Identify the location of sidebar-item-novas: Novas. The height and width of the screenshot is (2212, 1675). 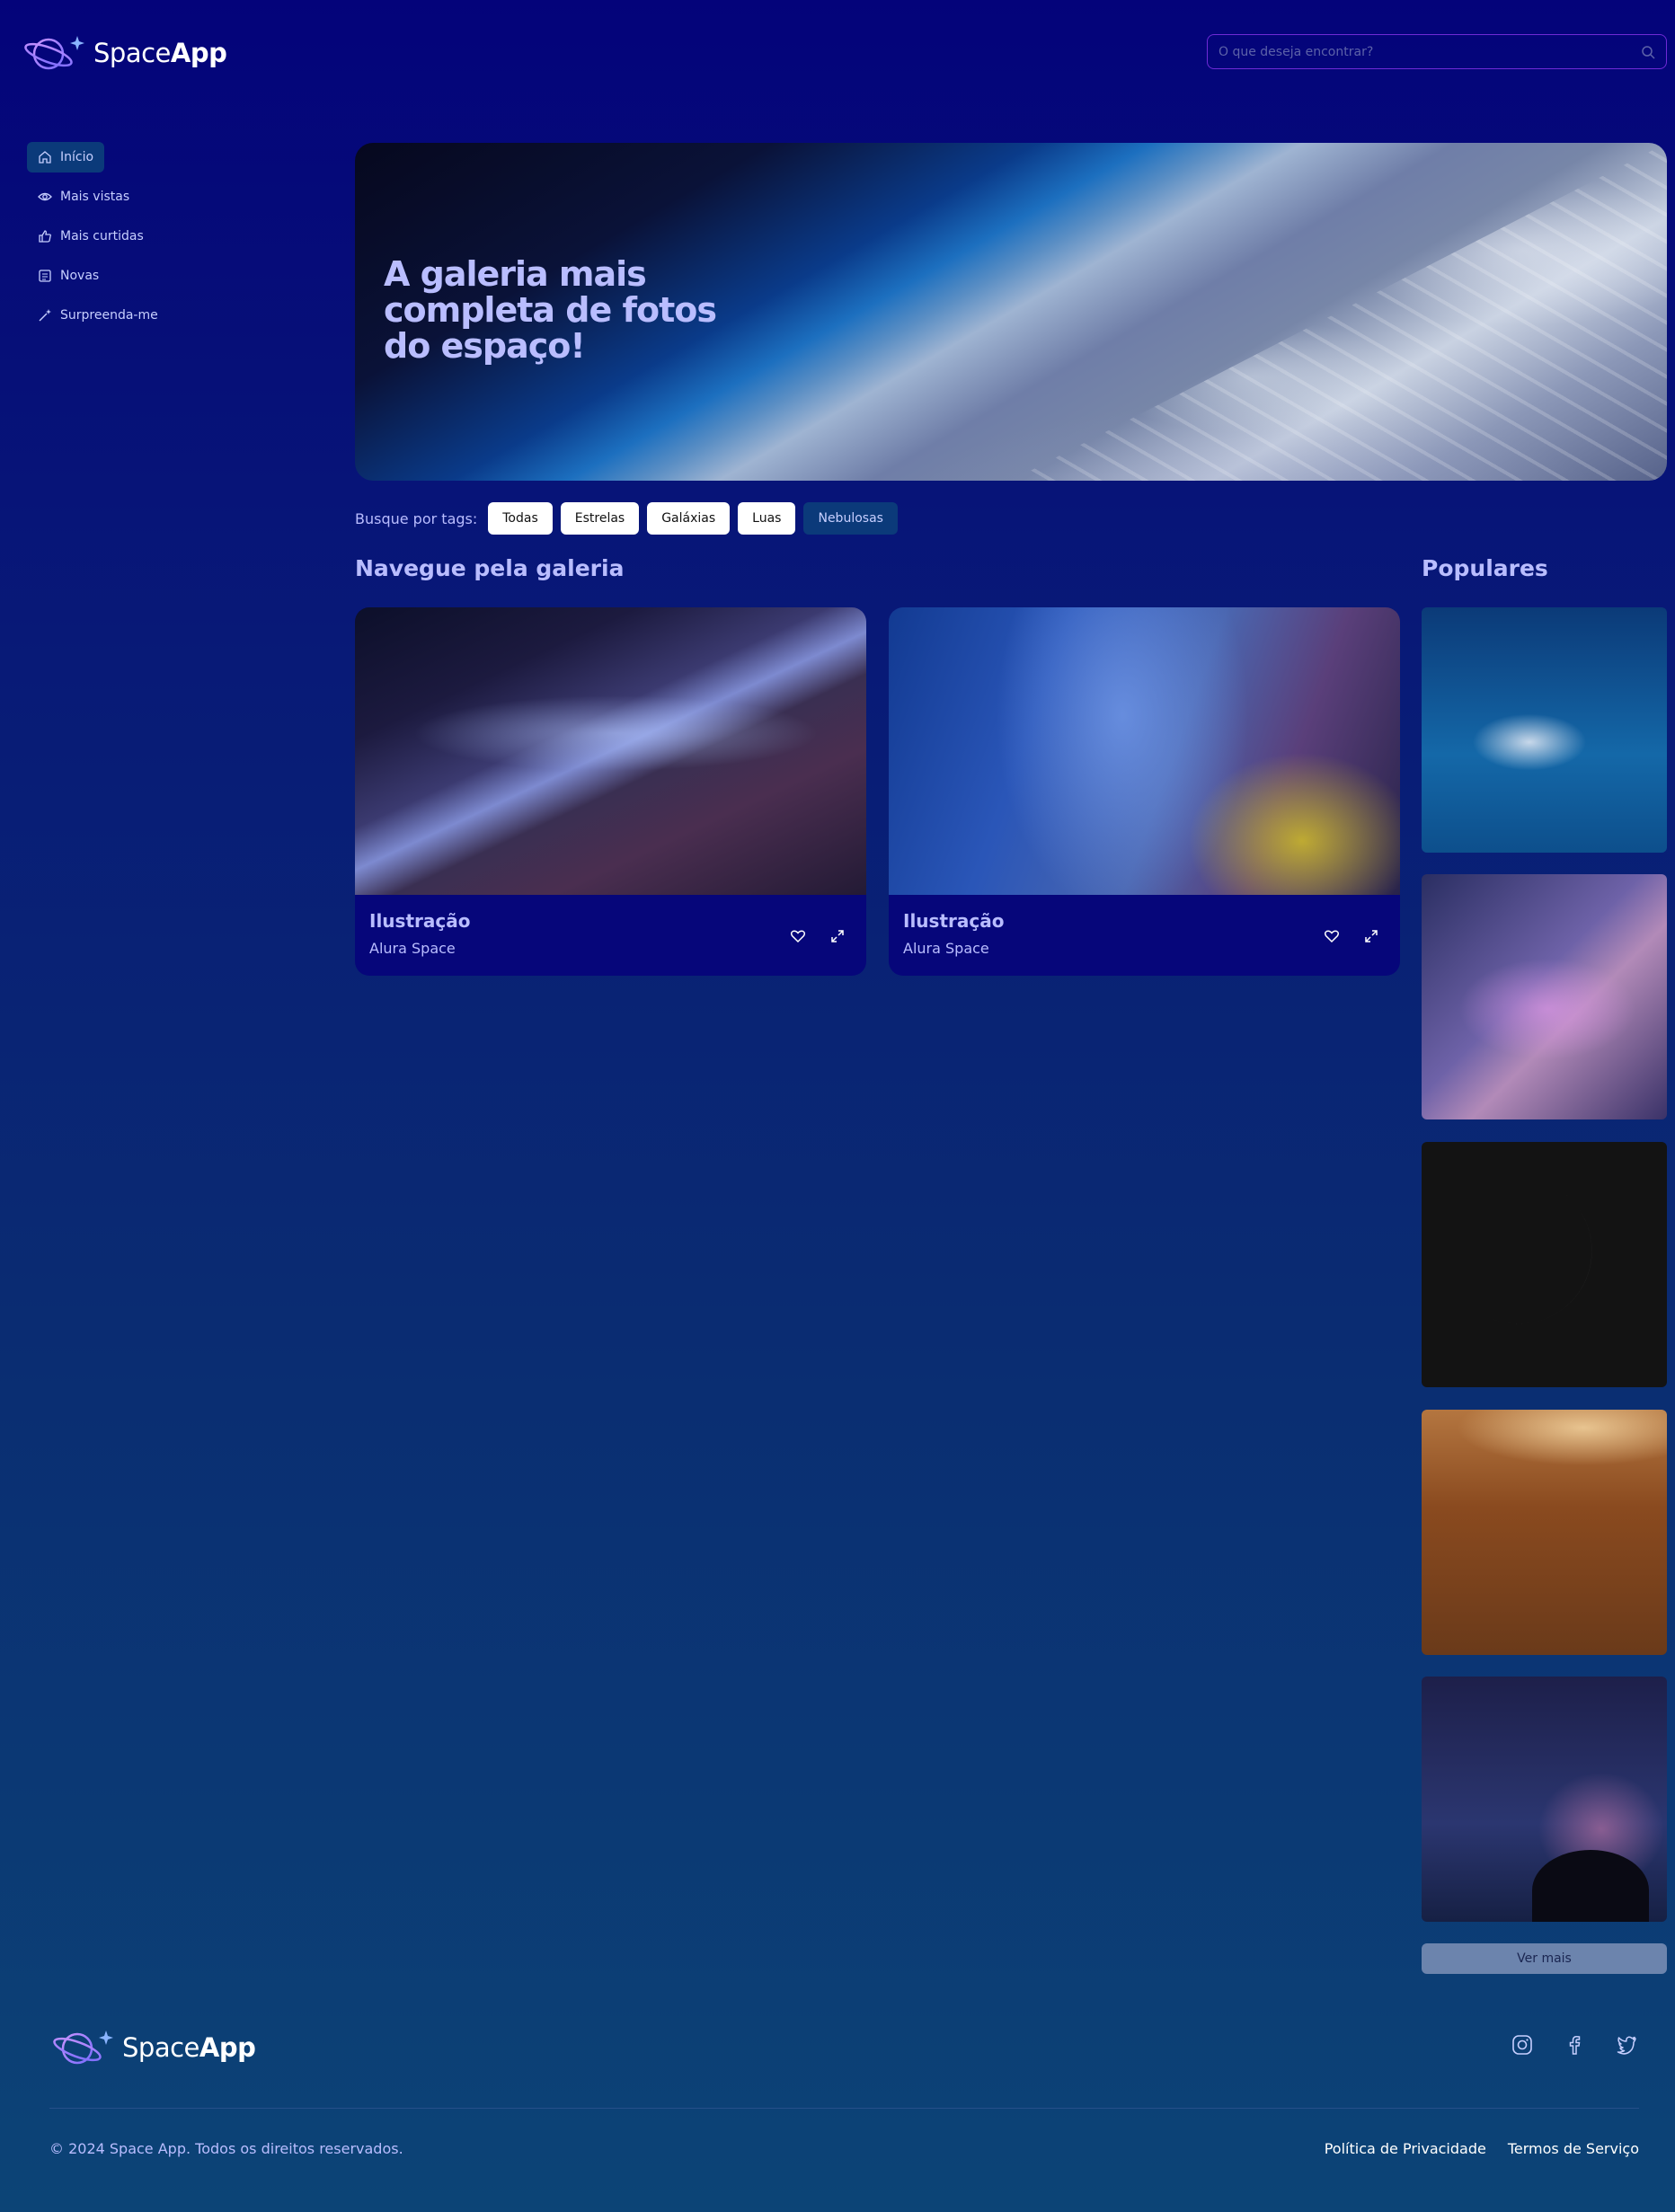
(69, 276).